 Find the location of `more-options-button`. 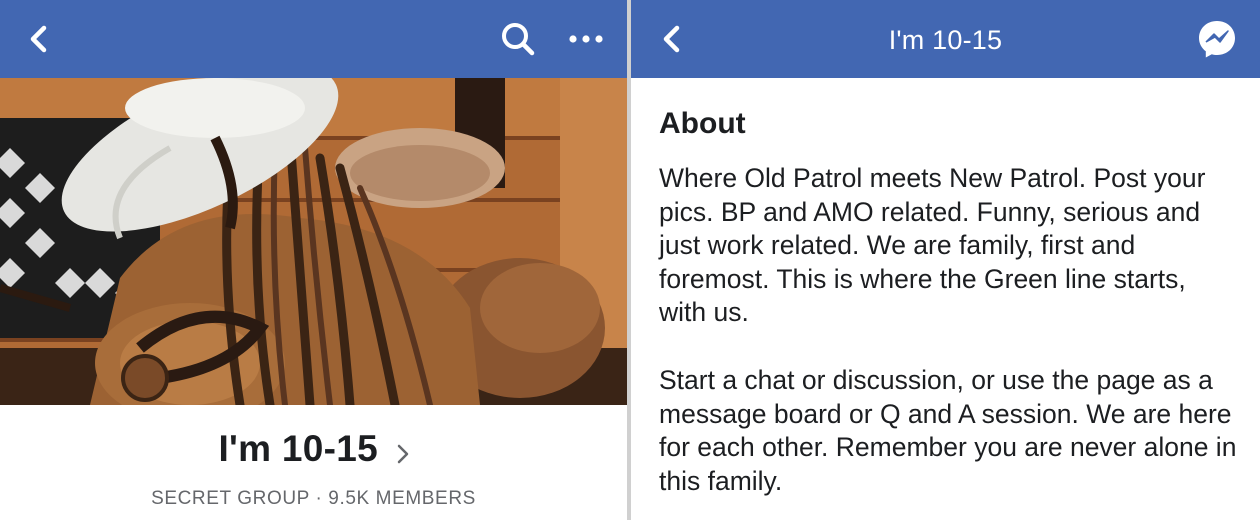

more-options-button is located at coordinates (586, 39).